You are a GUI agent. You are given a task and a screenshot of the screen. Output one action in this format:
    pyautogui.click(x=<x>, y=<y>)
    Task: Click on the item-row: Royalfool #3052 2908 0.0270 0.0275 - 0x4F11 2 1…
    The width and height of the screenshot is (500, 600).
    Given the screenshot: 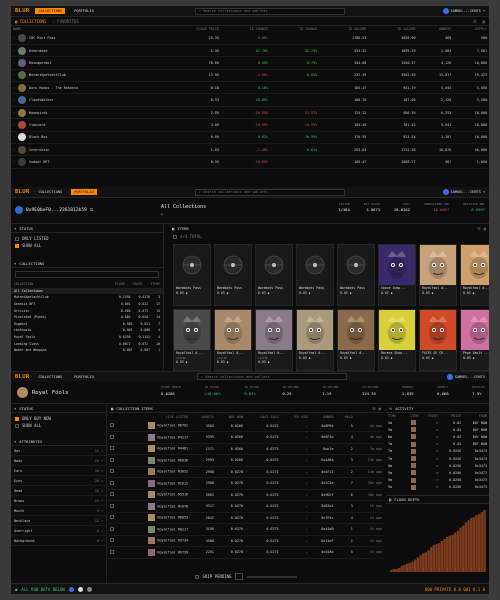 What is the action you would take?
    pyautogui.click(x=246, y=472)
    